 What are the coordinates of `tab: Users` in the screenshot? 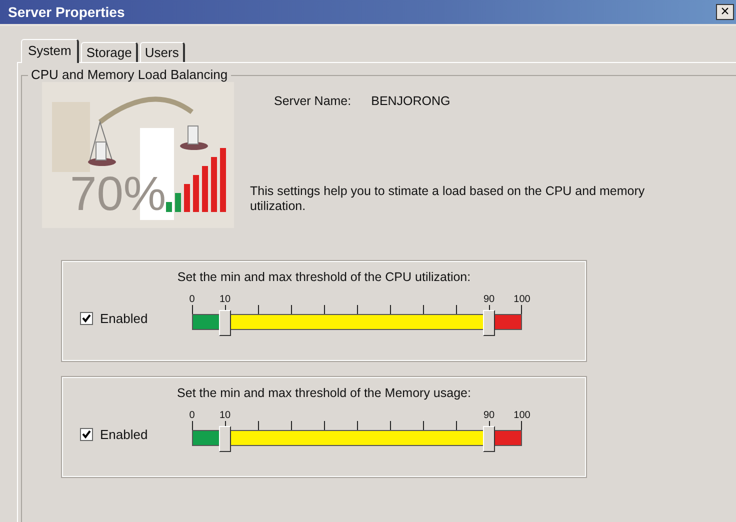 It's located at (162, 52).